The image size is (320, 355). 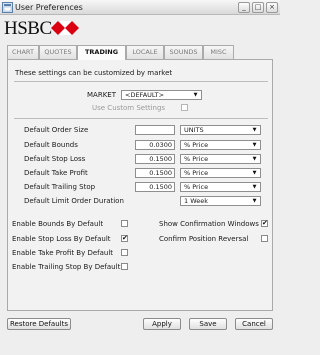 What do you see at coordinates (204, 239) in the screenshot?
I see `confirm-reversal-label: Confirm Position Reversal` at bounding box center [204, 239].